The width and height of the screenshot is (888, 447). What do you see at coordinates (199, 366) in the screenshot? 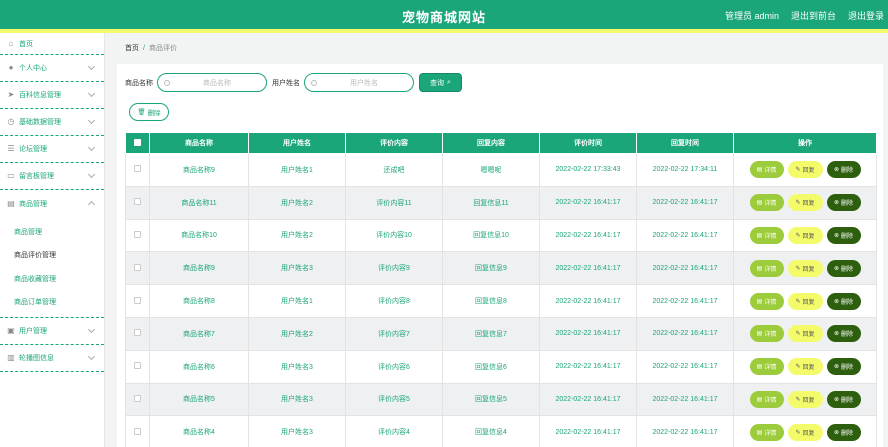
I see `table-cell: 商品名称6` at bounding box center [199, 366].